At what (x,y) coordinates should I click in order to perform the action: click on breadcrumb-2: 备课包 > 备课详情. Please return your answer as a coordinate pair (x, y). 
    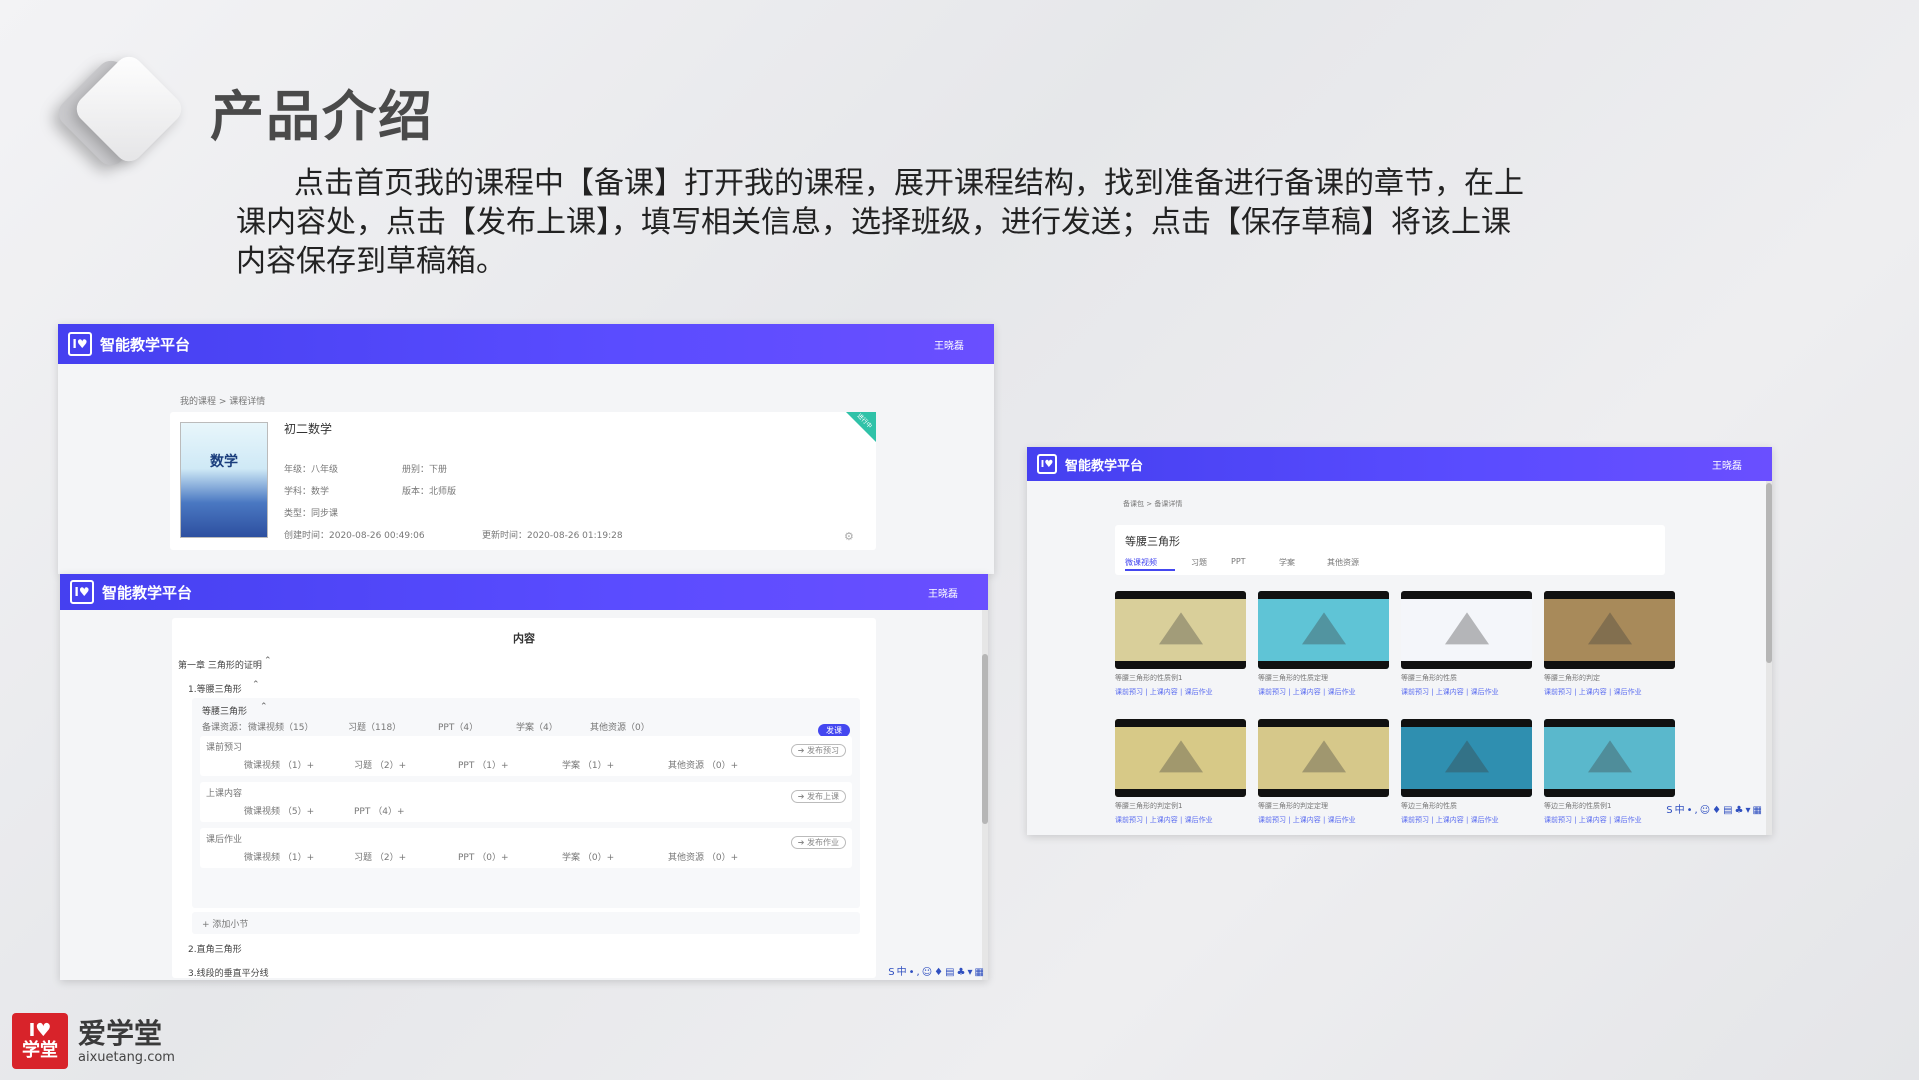
    Looking at the image, I should click on (1152, 504).